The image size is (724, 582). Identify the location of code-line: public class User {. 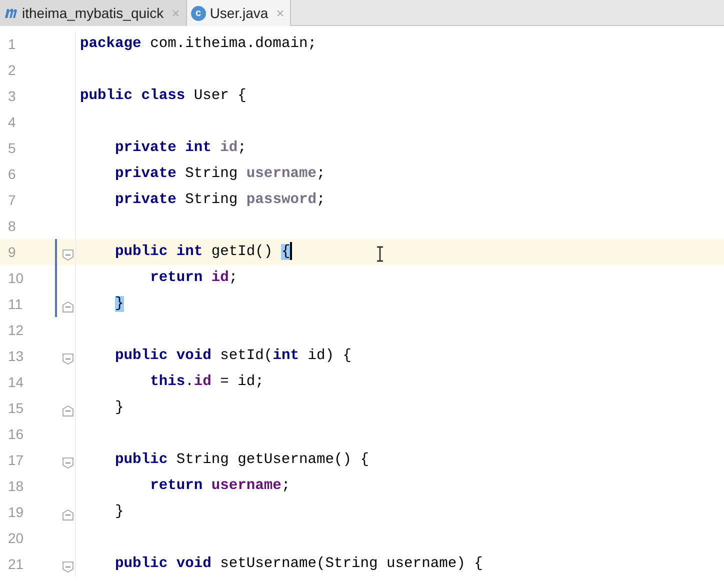
(162, 96).